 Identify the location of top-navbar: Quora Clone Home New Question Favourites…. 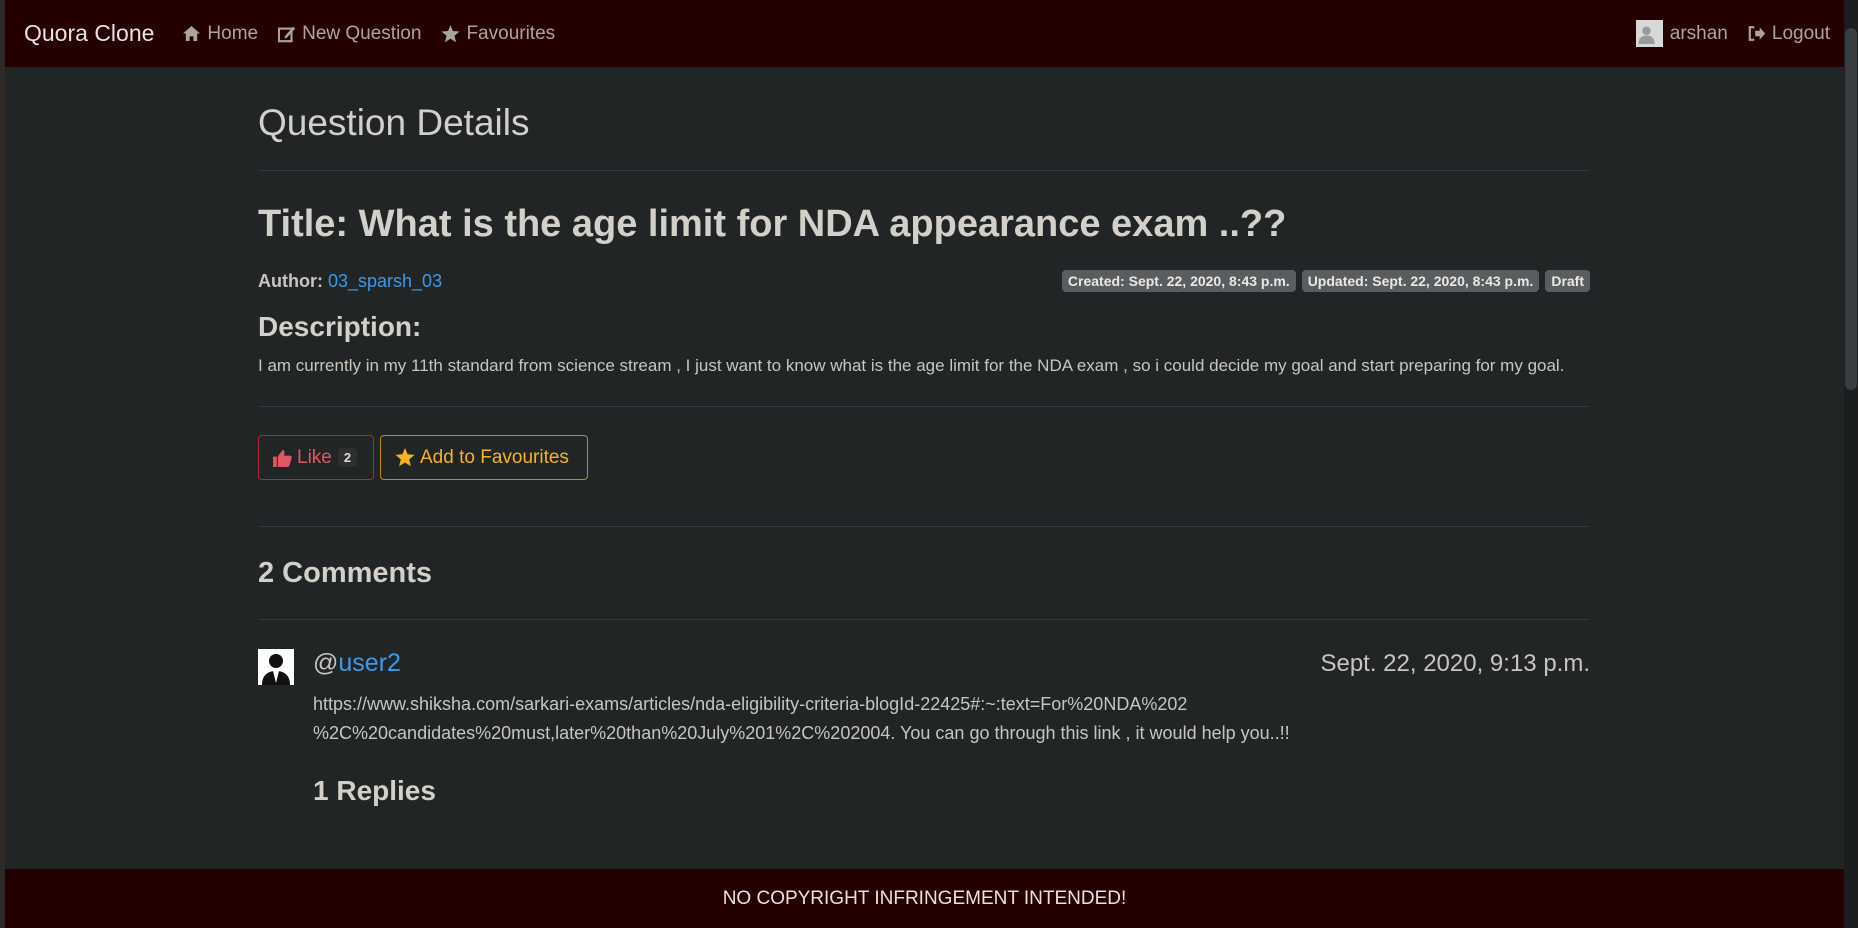
(924, 33).